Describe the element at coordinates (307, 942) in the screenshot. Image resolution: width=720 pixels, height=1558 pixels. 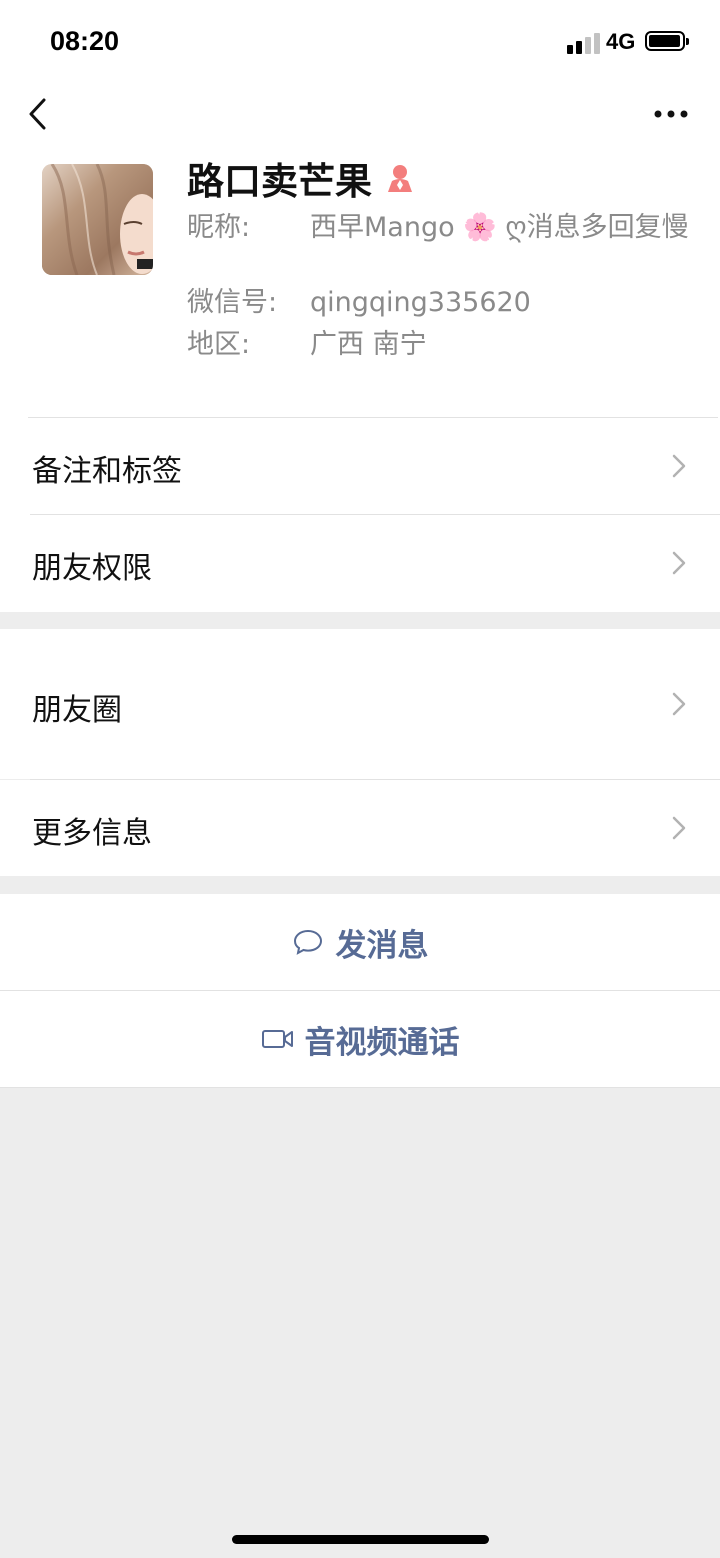
I see `chat-bubble-icon` at that location.